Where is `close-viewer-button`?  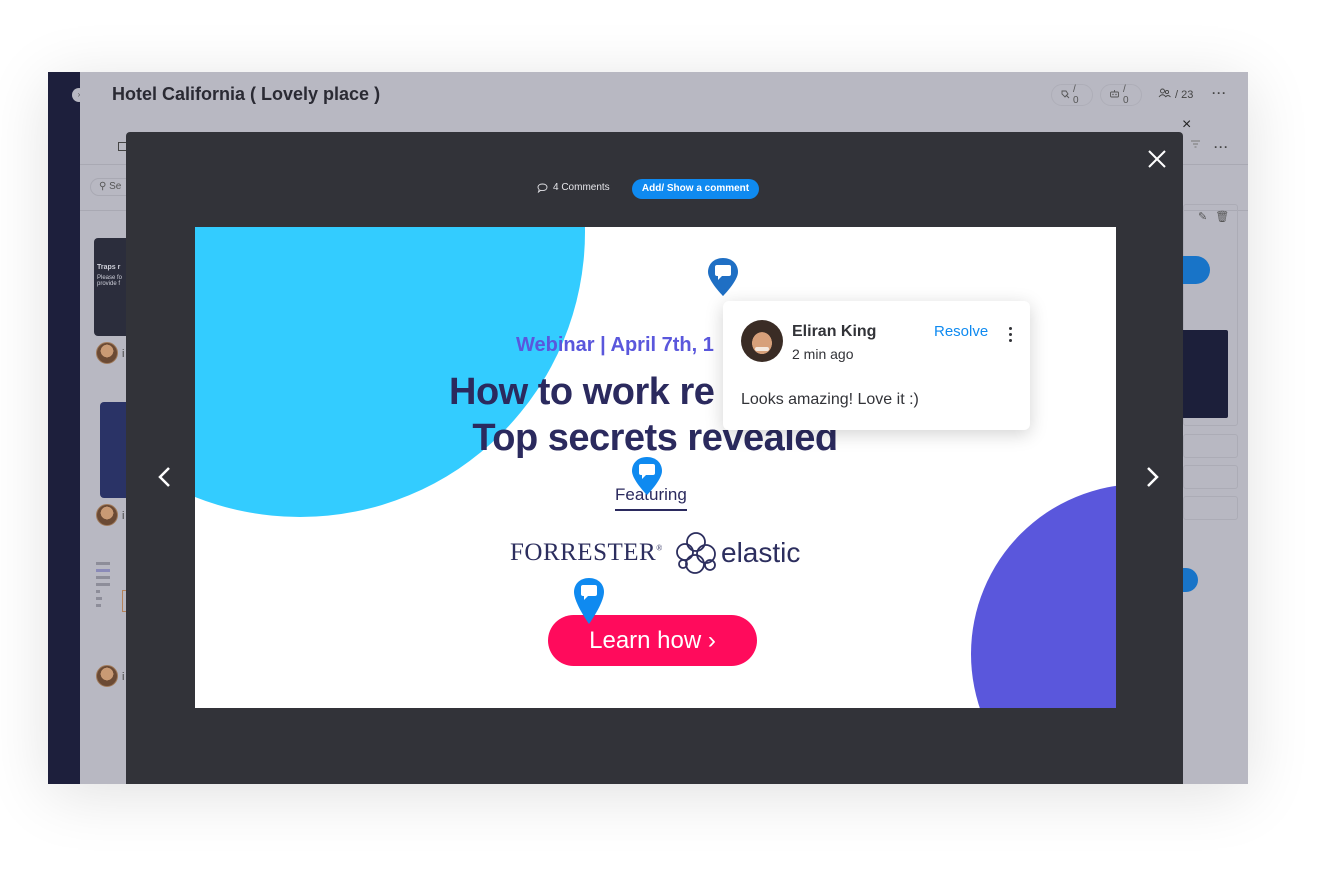
close-viewer-button is located at coordinates (1157, 159).